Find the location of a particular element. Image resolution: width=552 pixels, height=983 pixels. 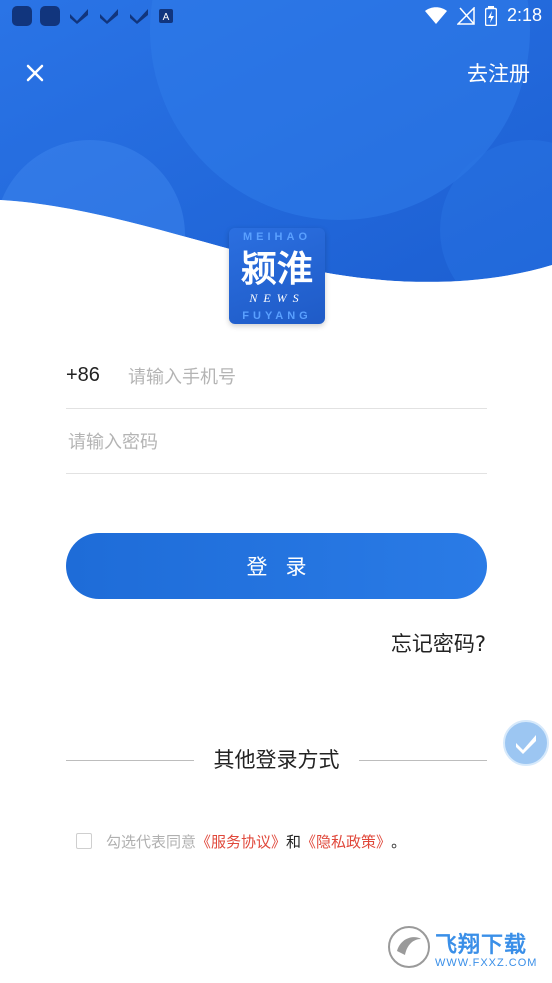

translate-icon: A is located at coordinates (166, 16).